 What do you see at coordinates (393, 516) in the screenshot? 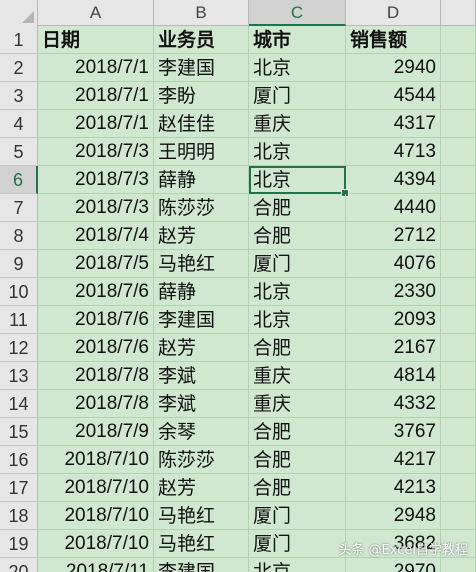
I see `amount-cell: 2948` at bounding box center [393, 516].